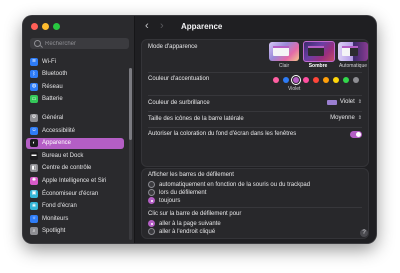  What do you see at coordinates (195, 214) in the screenshot?
I see `scrollbar-click-label: Clic sur la barre de défilement pour` at bounding box center [195, 214].